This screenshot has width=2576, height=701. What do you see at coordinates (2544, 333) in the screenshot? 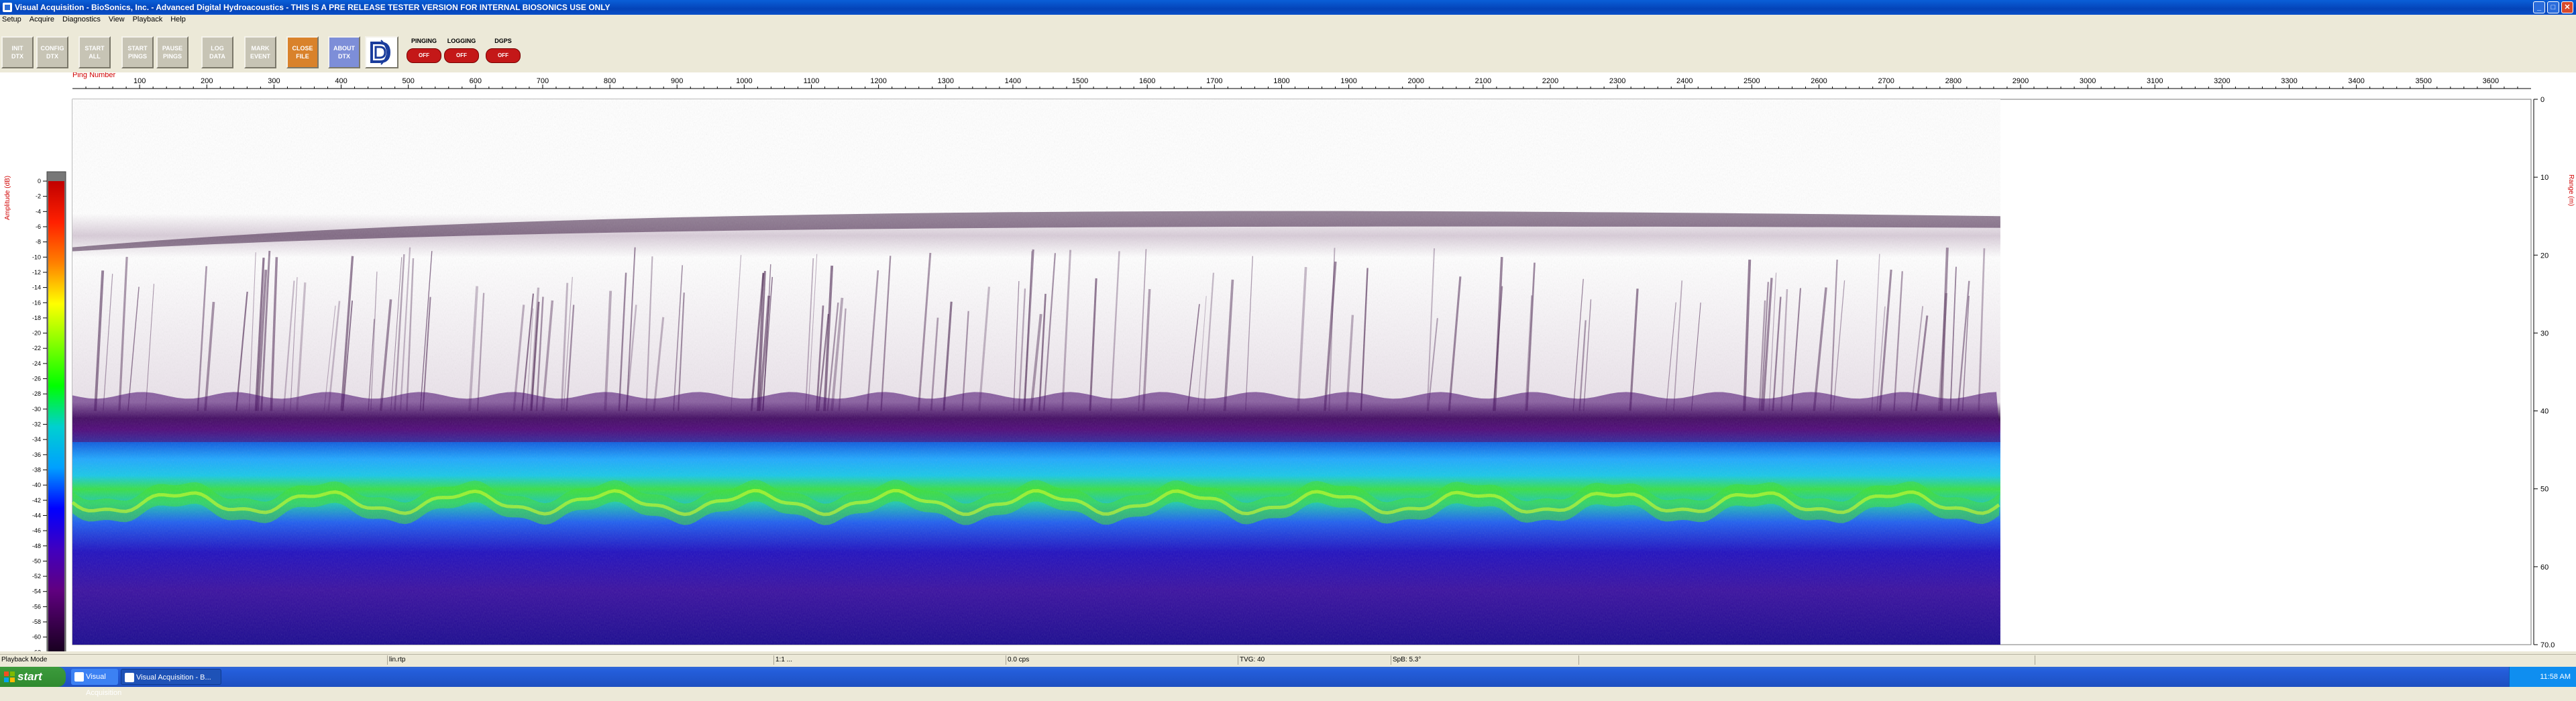
I see `right-tick-label: 30` at bounding box center [2544, 333].